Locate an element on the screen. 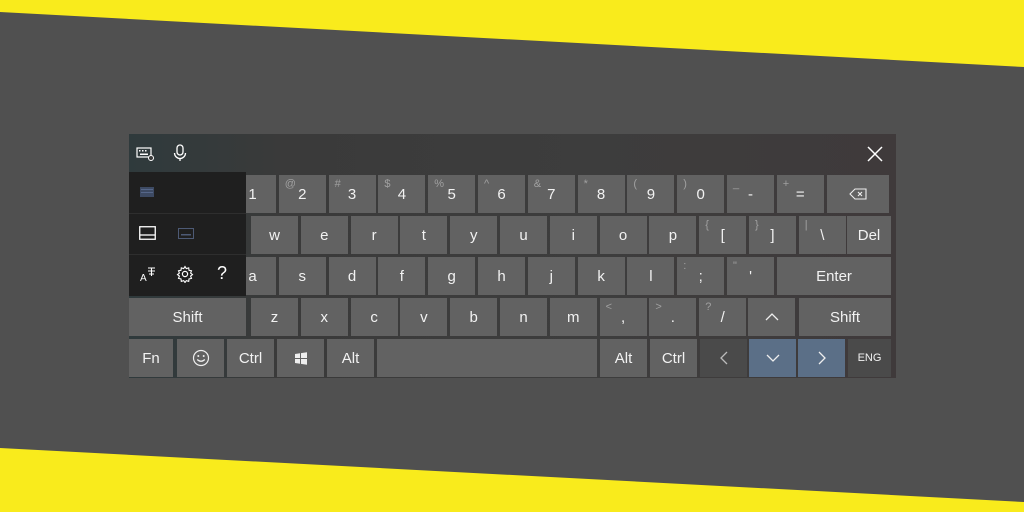  key-numbers-3: $4 is located at coordinates (402, 194).